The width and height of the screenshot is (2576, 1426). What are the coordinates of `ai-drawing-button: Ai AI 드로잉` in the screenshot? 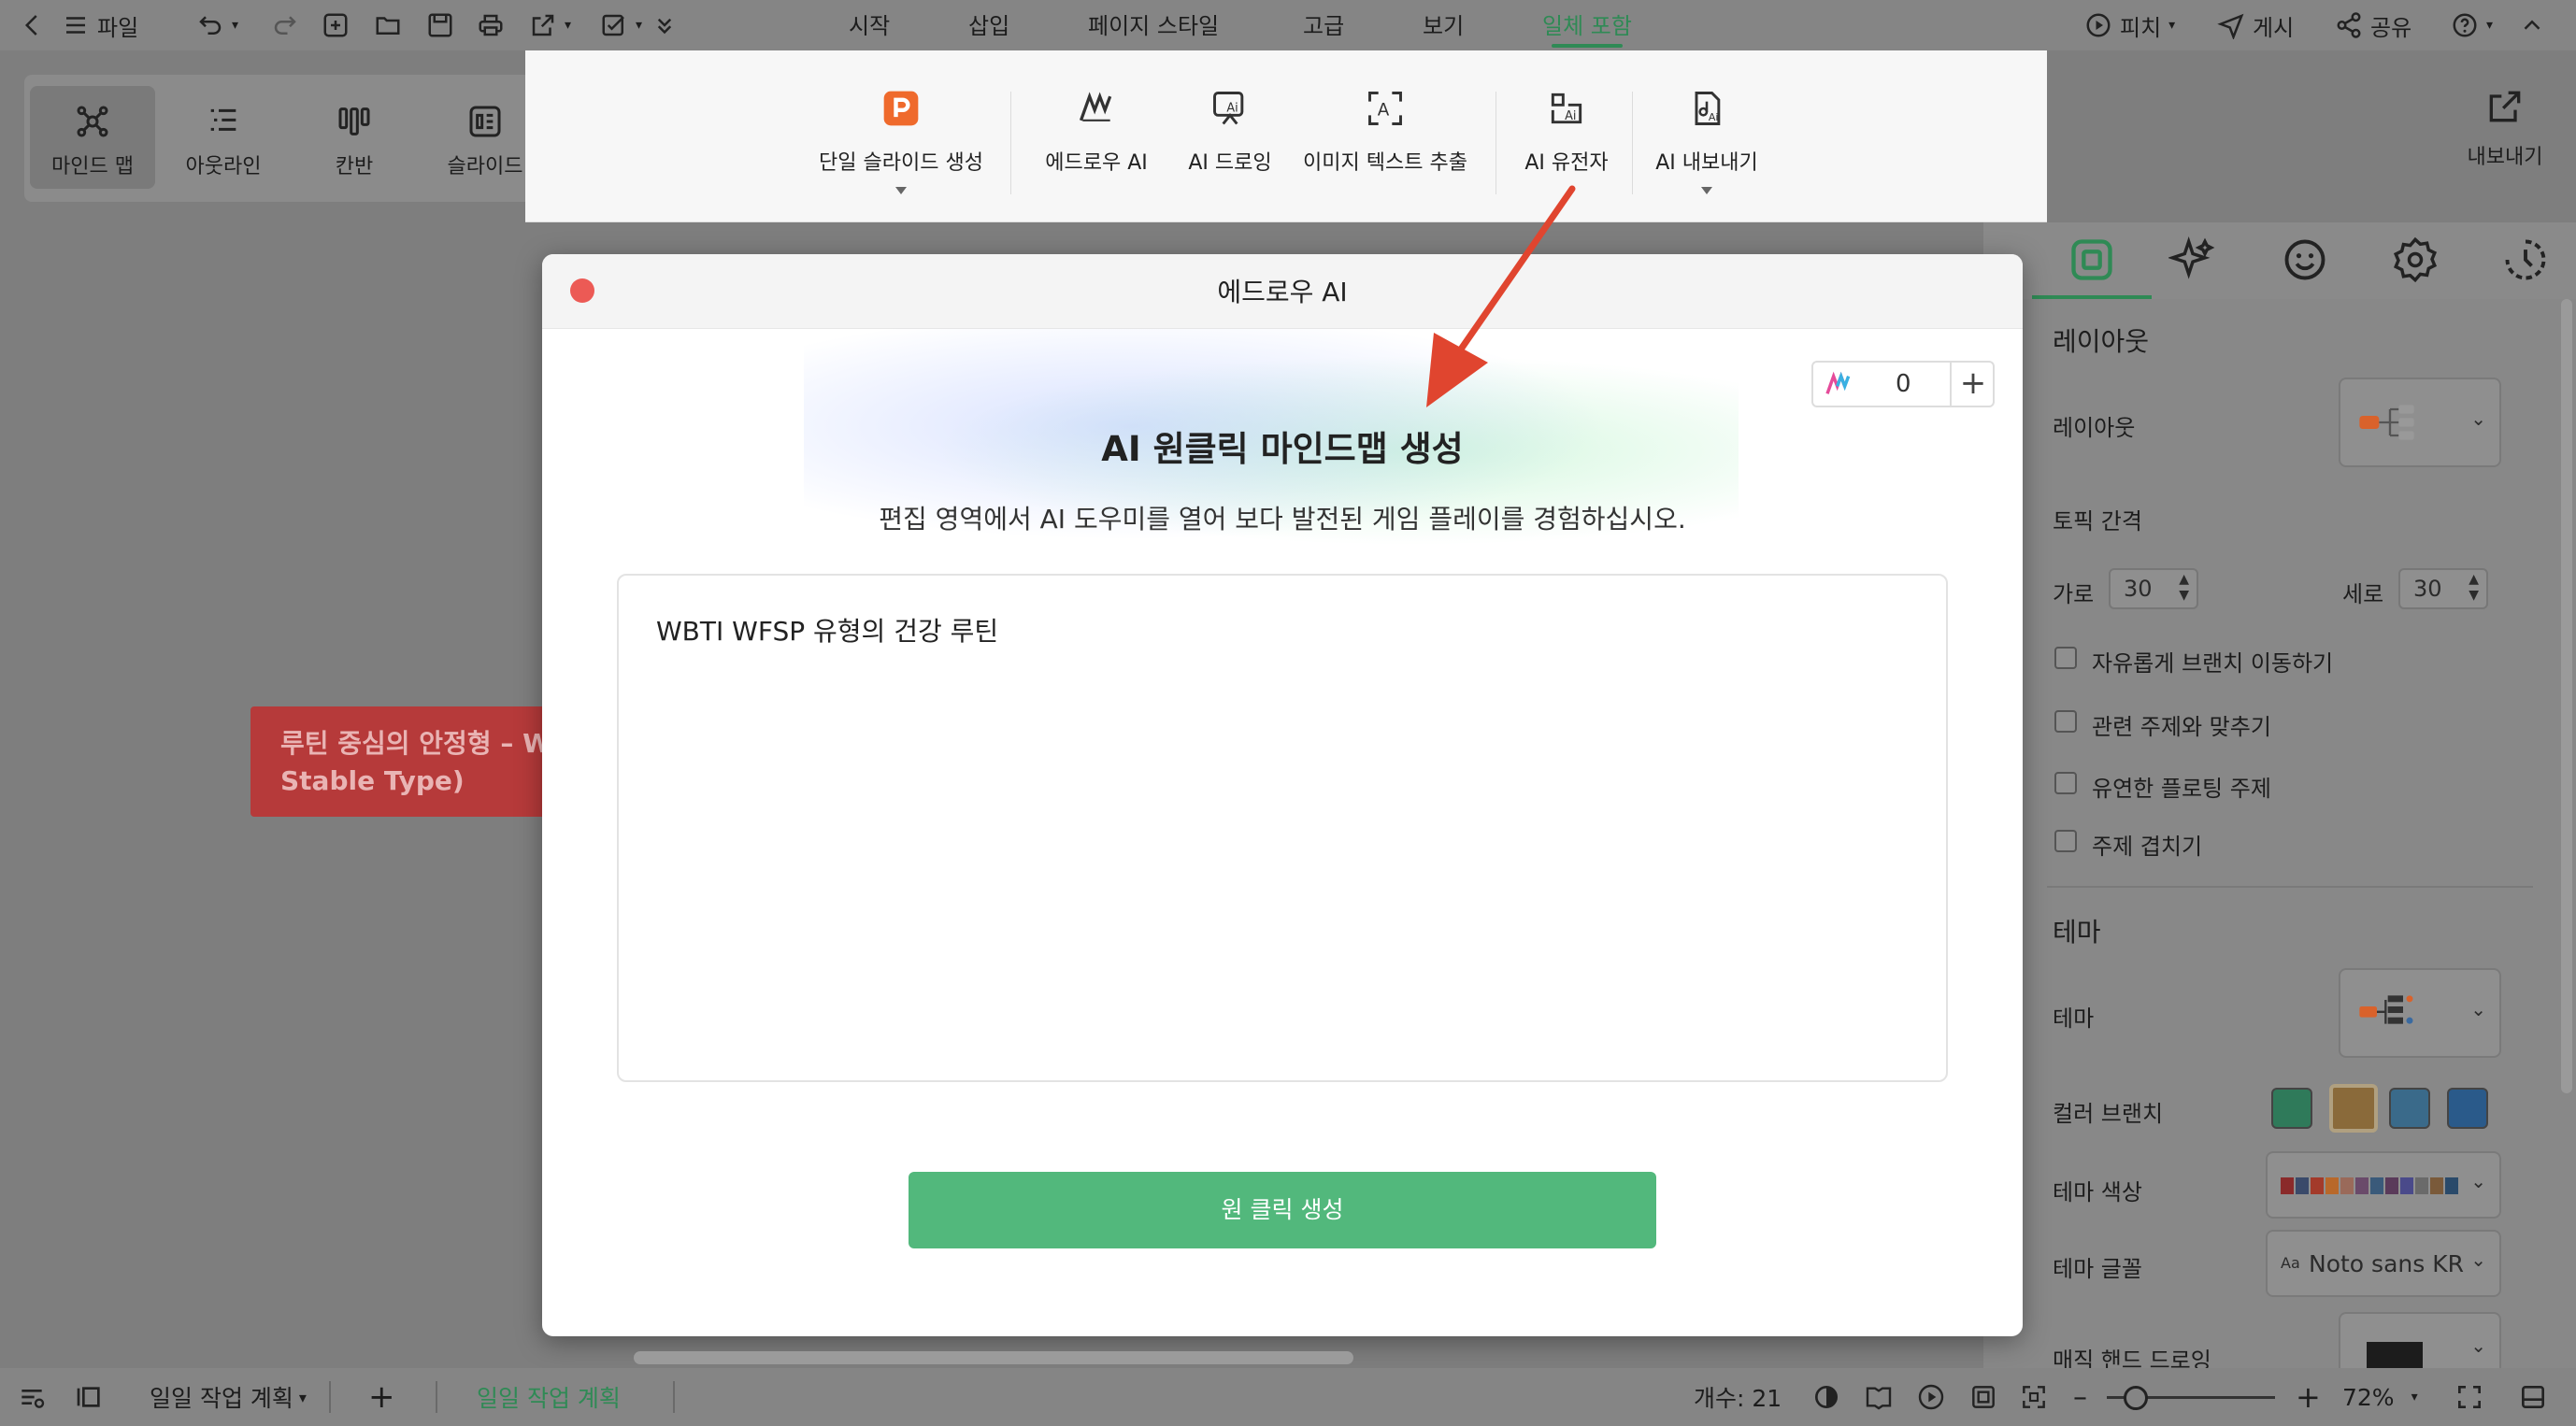 It's located at (1230, 132).